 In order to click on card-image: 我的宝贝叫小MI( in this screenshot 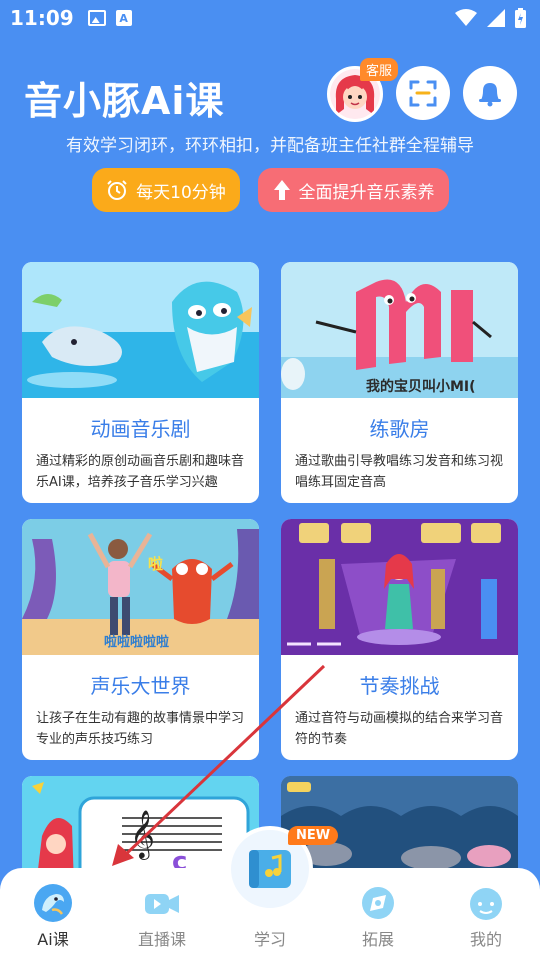, I will do `click(399, 330)`.